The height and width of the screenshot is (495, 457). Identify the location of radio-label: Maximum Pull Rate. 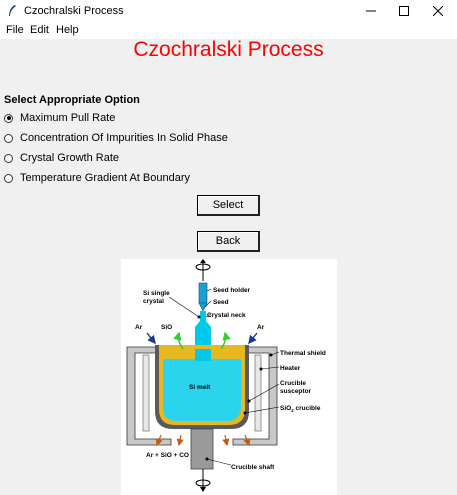
(68, 118).